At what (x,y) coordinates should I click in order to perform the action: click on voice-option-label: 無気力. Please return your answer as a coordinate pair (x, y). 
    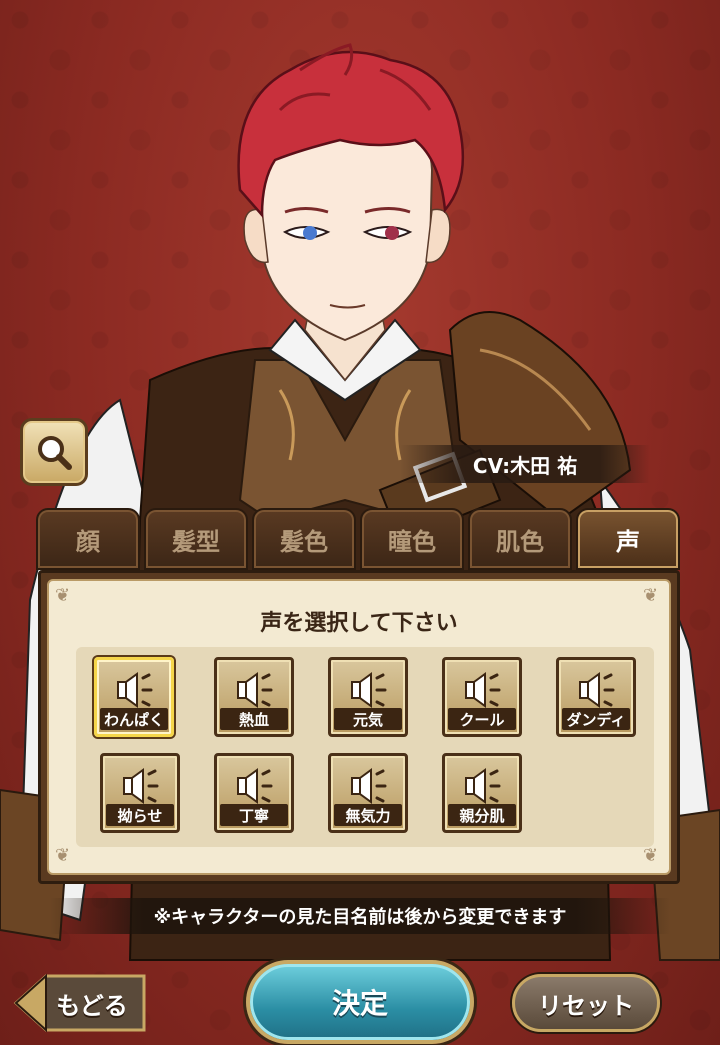
    Looking at the image, I should click on (368, 815).